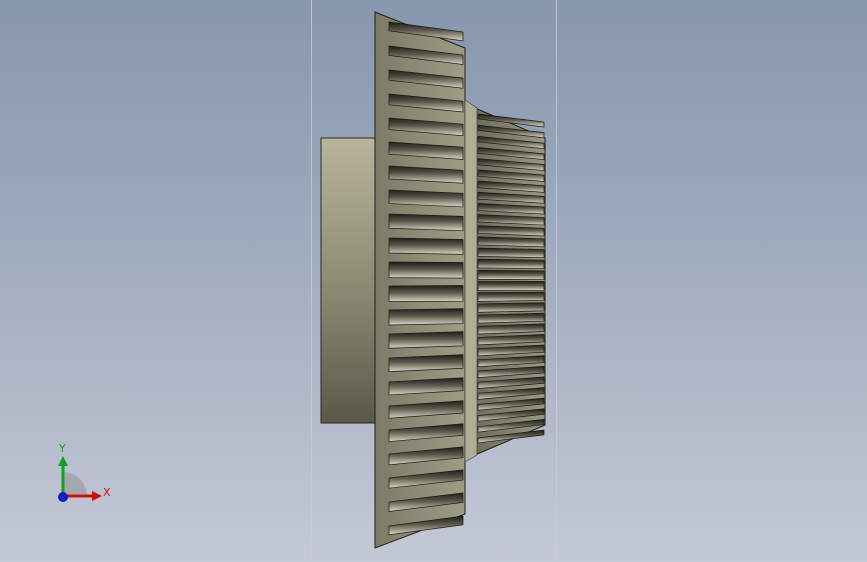  Describe the element at coordinates (471, 281) in the screenshot. I see `gear-bevel-strip` at that location.